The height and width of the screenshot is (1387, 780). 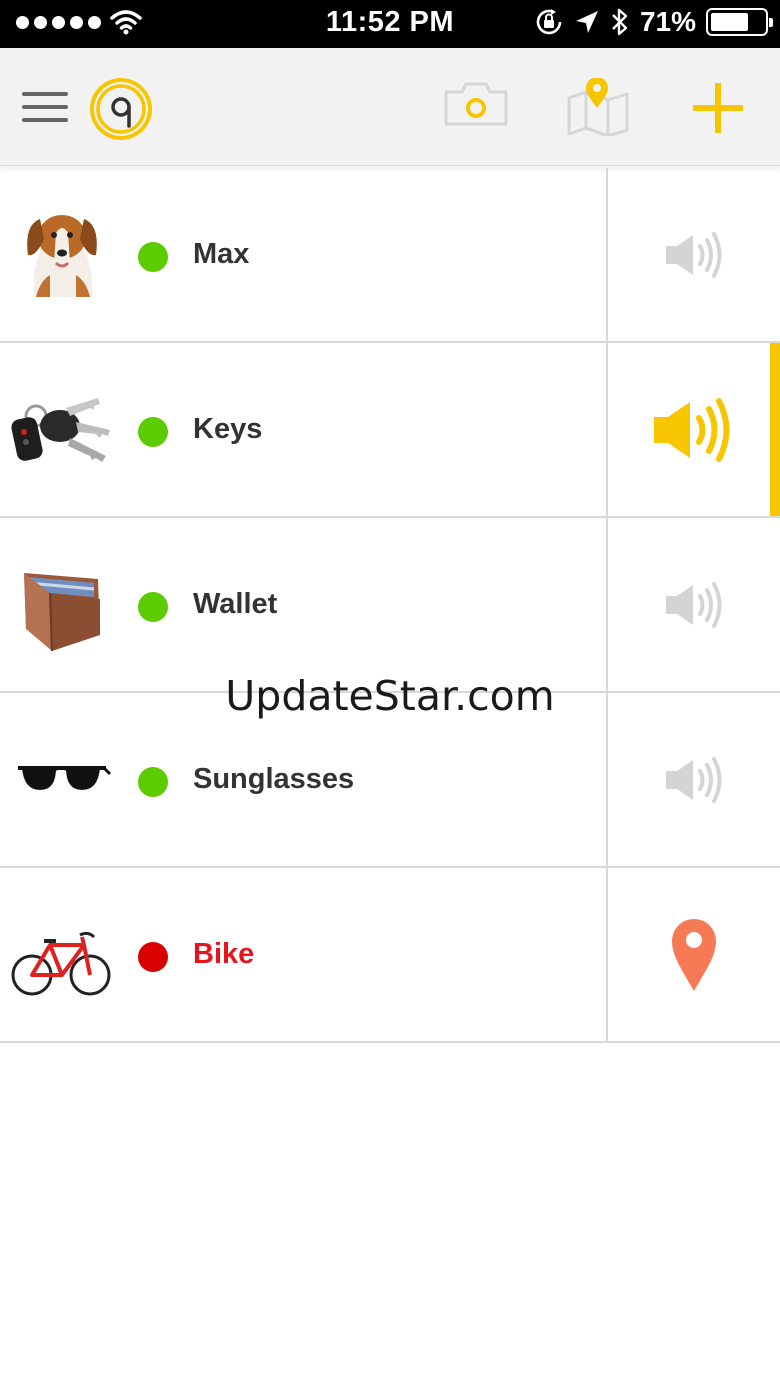 I want to click on item-name: Max, so click(x=221, y=254).